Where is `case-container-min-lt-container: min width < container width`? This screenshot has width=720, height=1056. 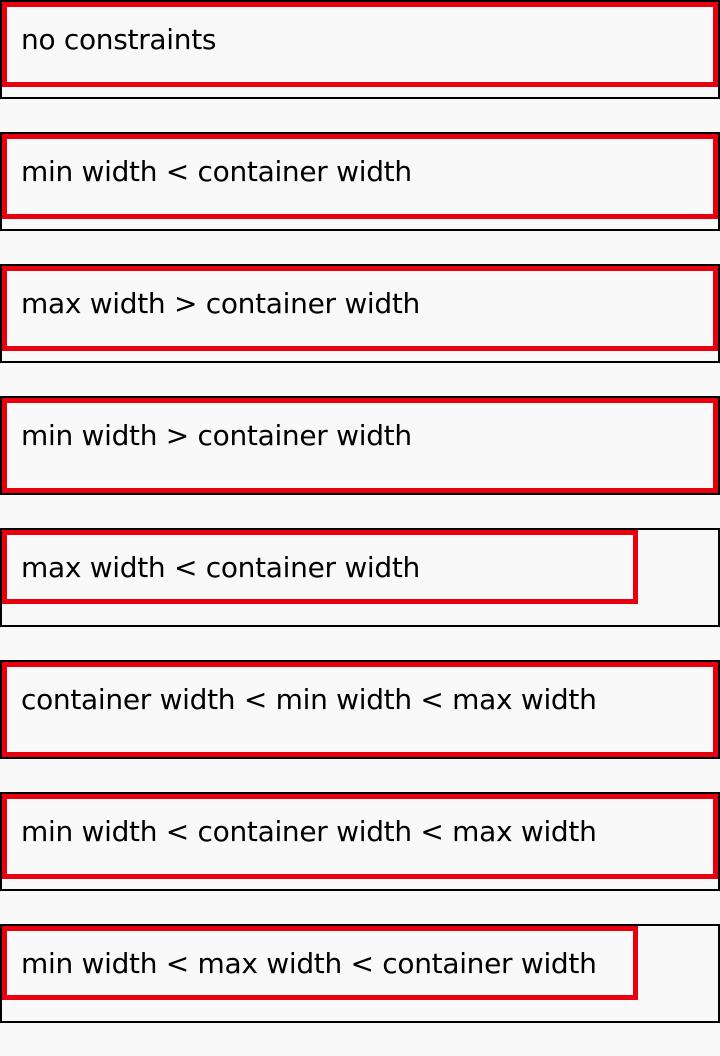 case-container-min-lt-container: min width < container width is located at coordinates (360, 181).